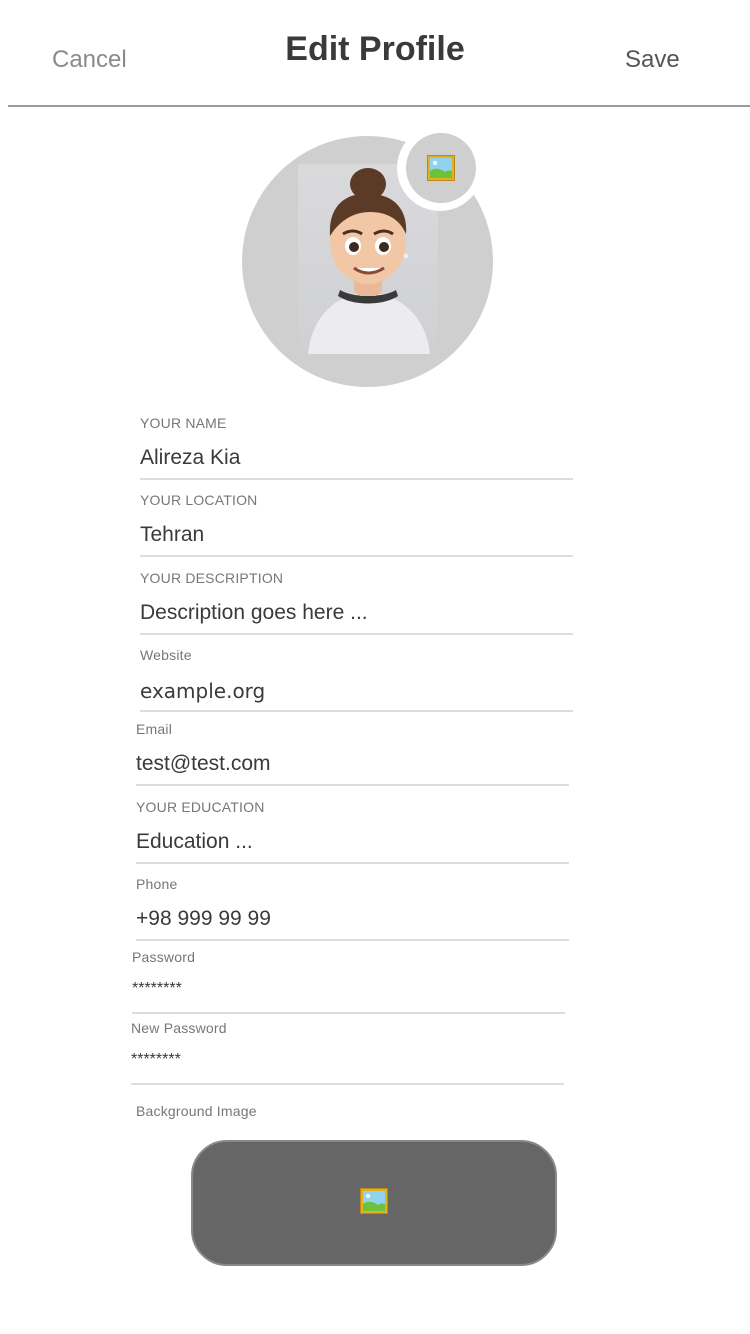  Describe the element at coordinates (348, 1013) in the screenshot. I see `password-underline` at that location.